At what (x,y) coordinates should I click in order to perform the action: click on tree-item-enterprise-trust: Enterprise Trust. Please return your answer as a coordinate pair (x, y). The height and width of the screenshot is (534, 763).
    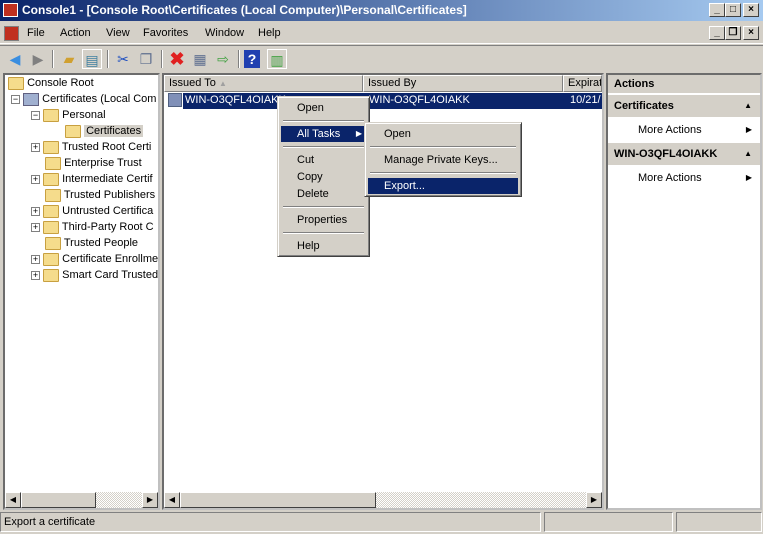
    Looking at the image, I should click on (93, 163).